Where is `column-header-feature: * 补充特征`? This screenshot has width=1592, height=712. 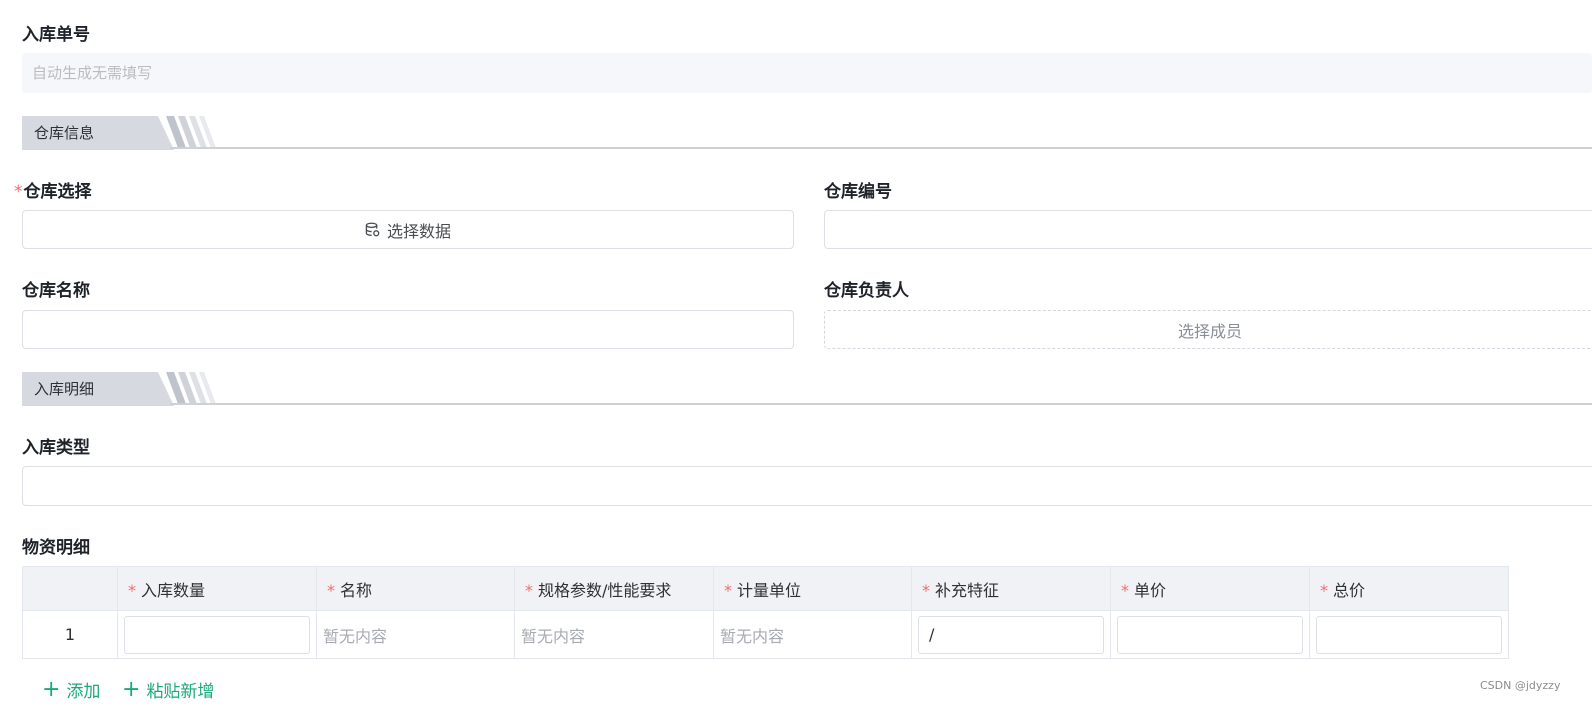
column-header-feature: * 补充特征 is located at coordinates (1011, 588).